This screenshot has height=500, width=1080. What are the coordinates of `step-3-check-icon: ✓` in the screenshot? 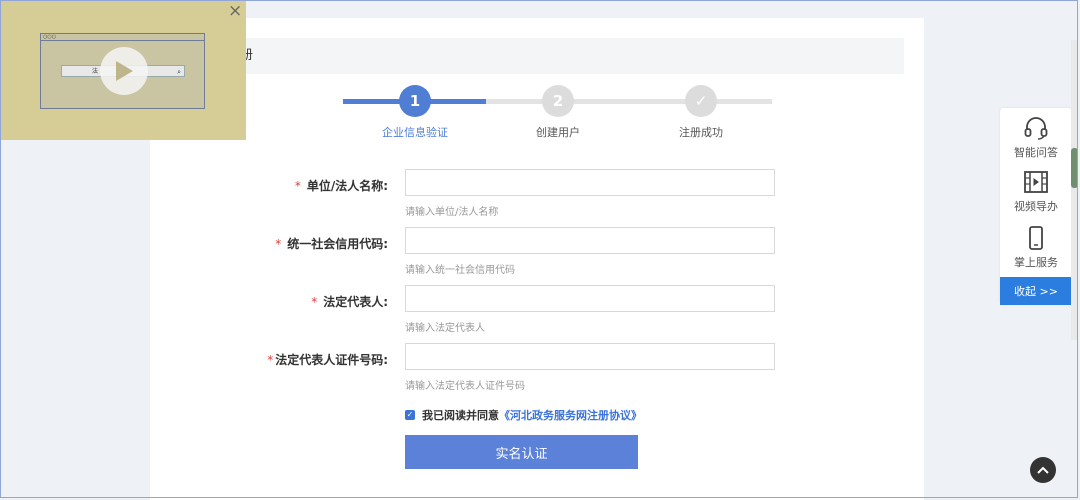 It's located at (701, 101).